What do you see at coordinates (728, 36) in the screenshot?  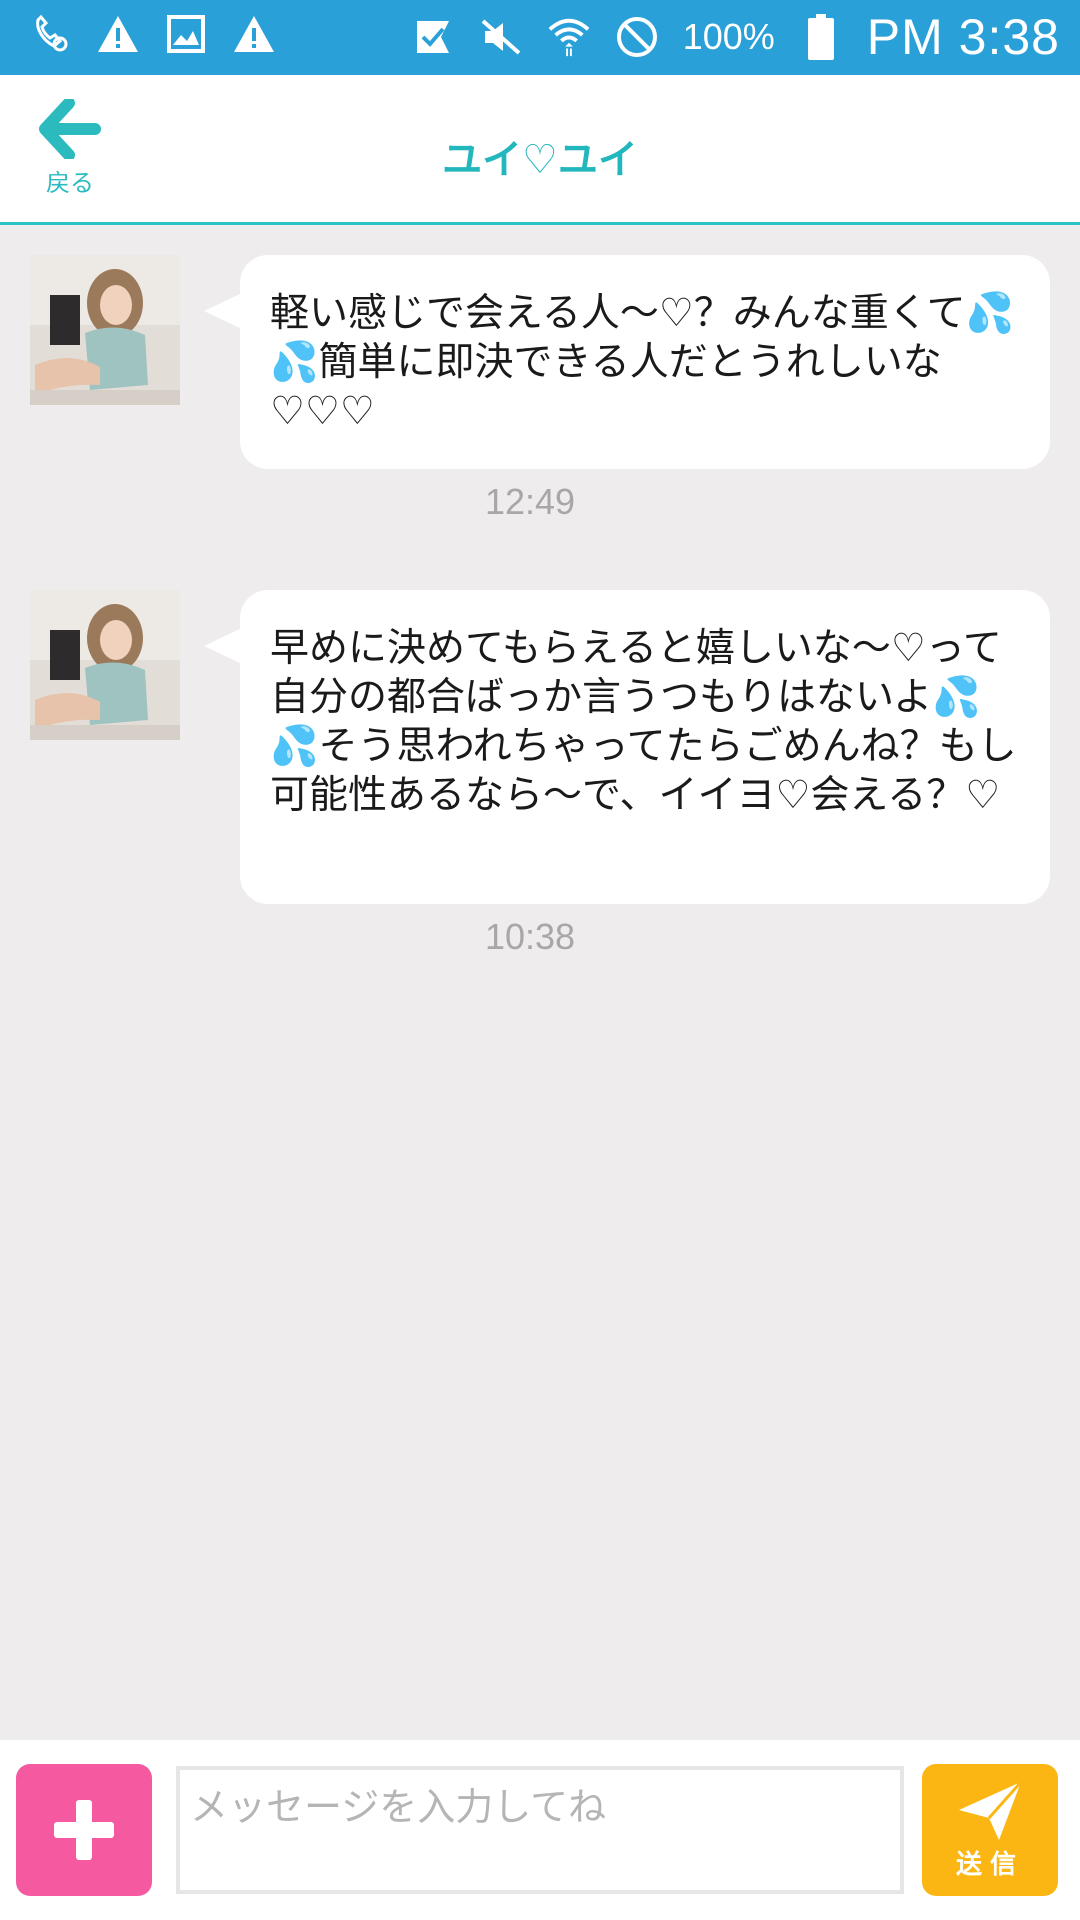 I see `battery-percent: 100%` at bounding box center [728, 36].